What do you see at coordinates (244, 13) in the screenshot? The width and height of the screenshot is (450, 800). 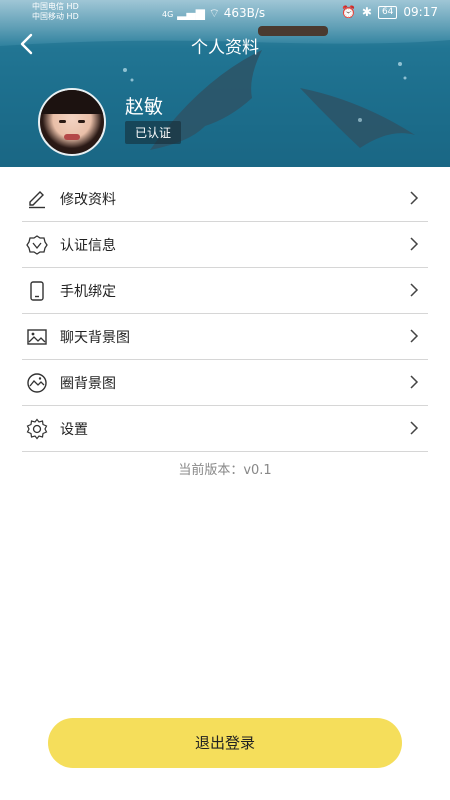 I see `net-speed: 463B/s` at bounding box center [244, 13].